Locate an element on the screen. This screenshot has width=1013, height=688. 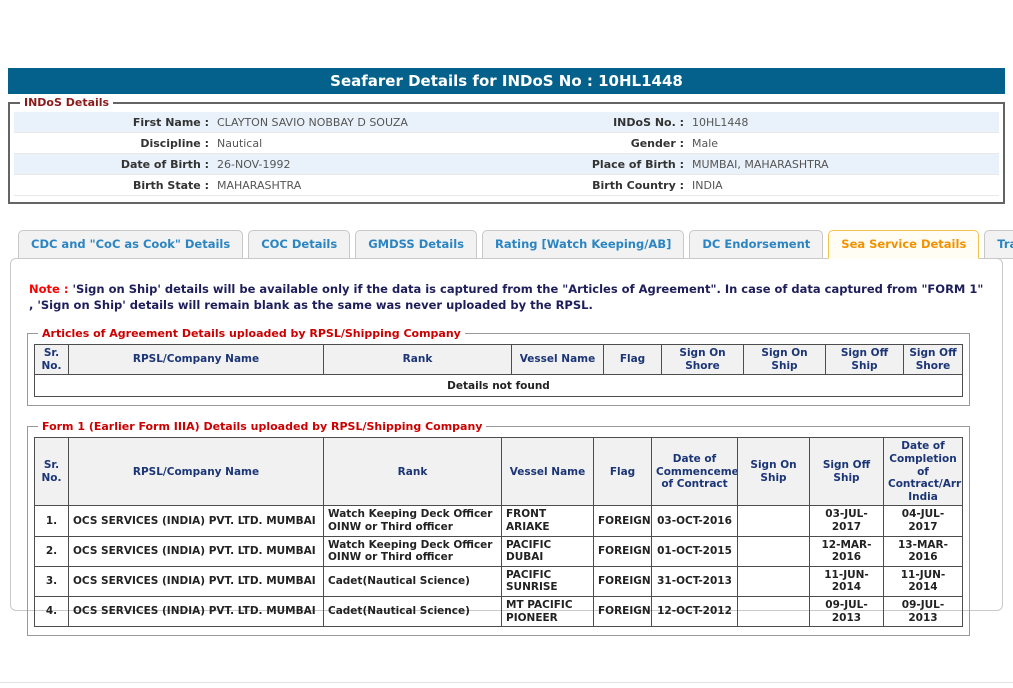
page-title: Seafarer Details for INDoS No : 10HL1448 is located at coordinates (506, 81).